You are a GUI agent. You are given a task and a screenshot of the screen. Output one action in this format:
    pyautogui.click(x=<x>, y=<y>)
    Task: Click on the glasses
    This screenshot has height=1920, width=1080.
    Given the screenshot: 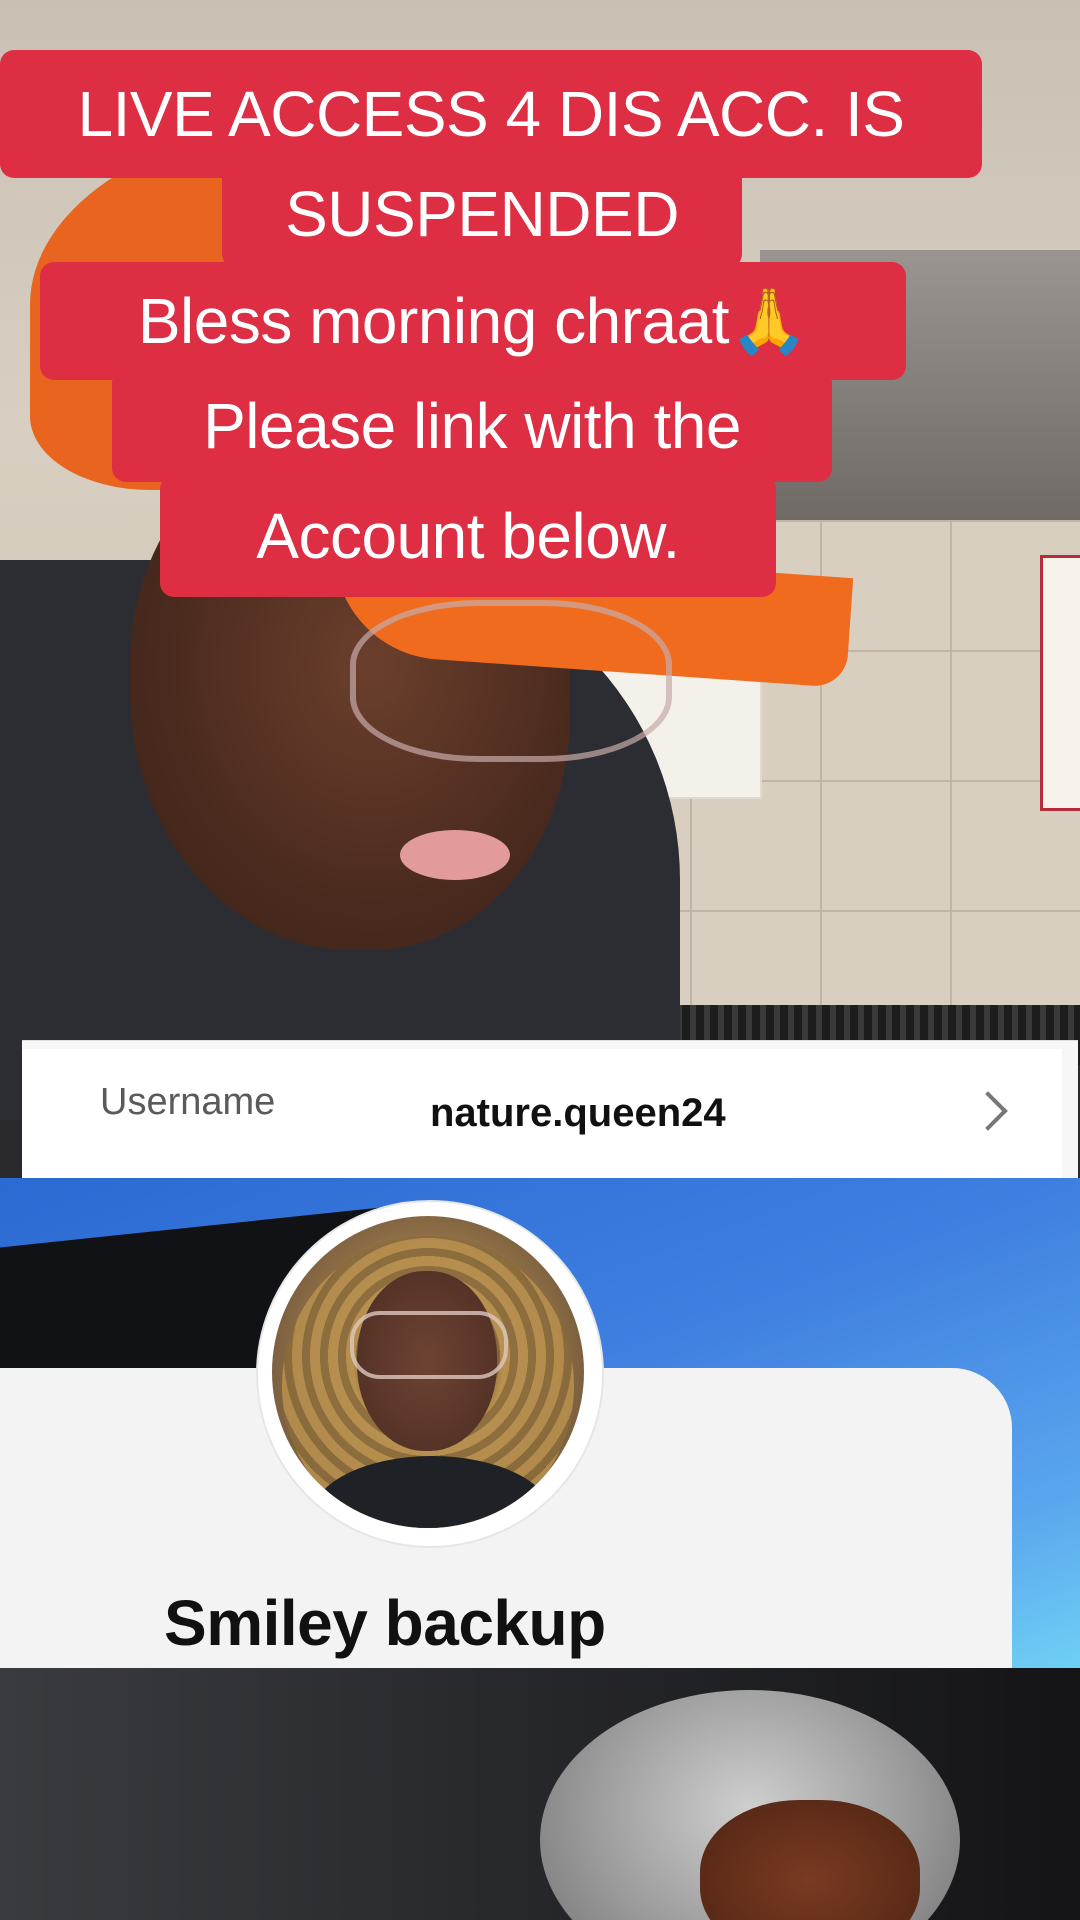 What is the action you would take?
    pyautogui.click(x=511, y=681)
    